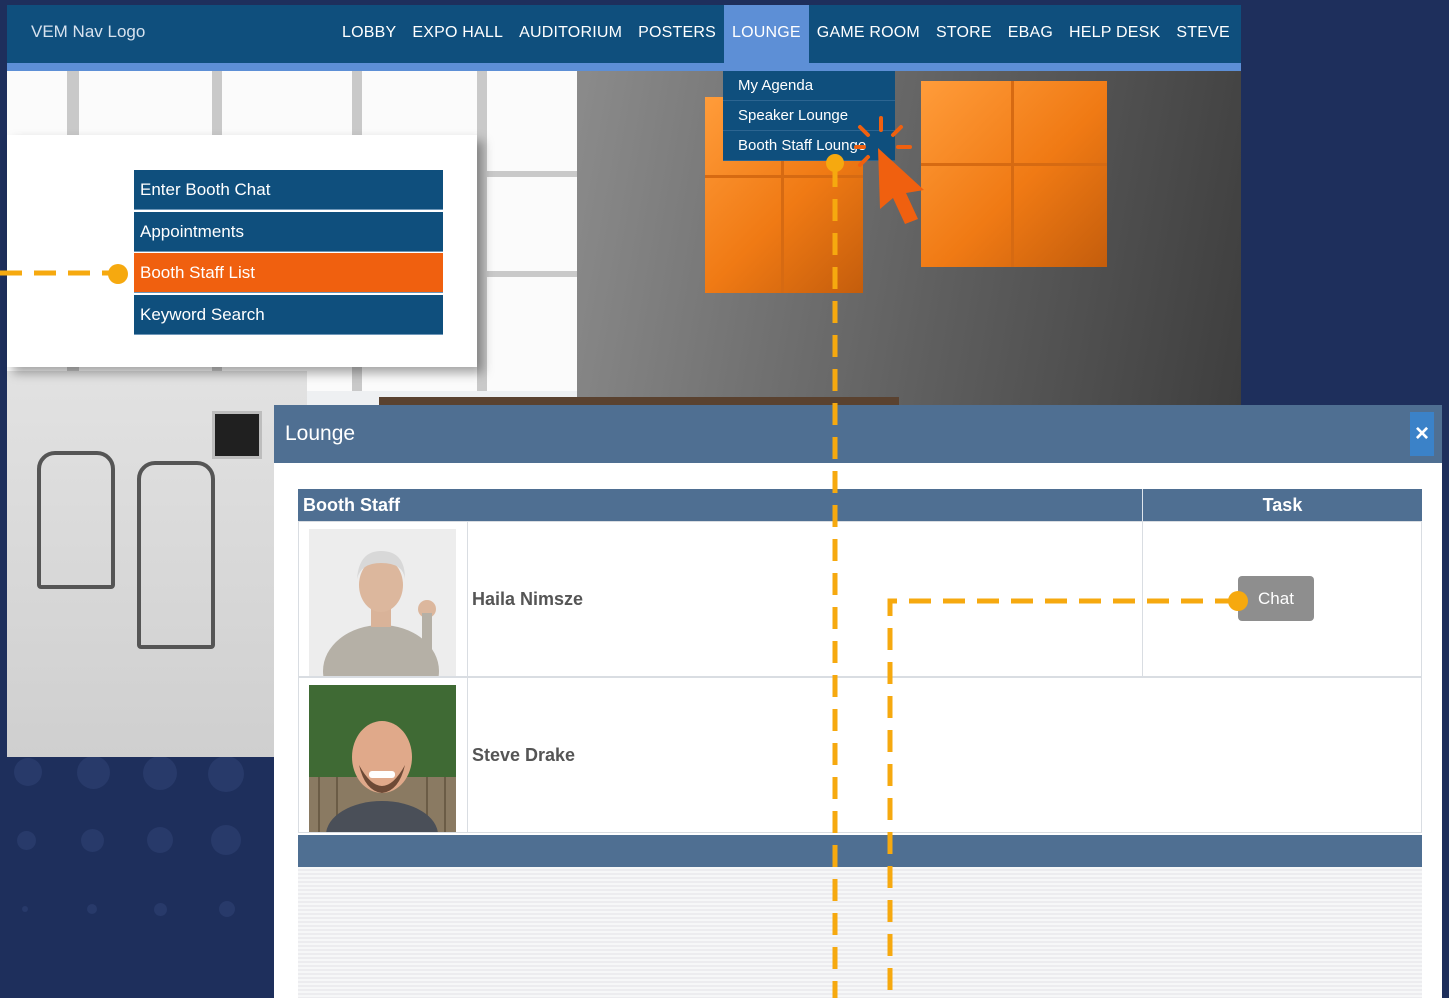 The height and width of the screenshot is (998, 1449). What do you see at coordinates (677, 34) in the screenshot?
I see `nav-link-posters: POSTERS` at bounding box center [677, 34].